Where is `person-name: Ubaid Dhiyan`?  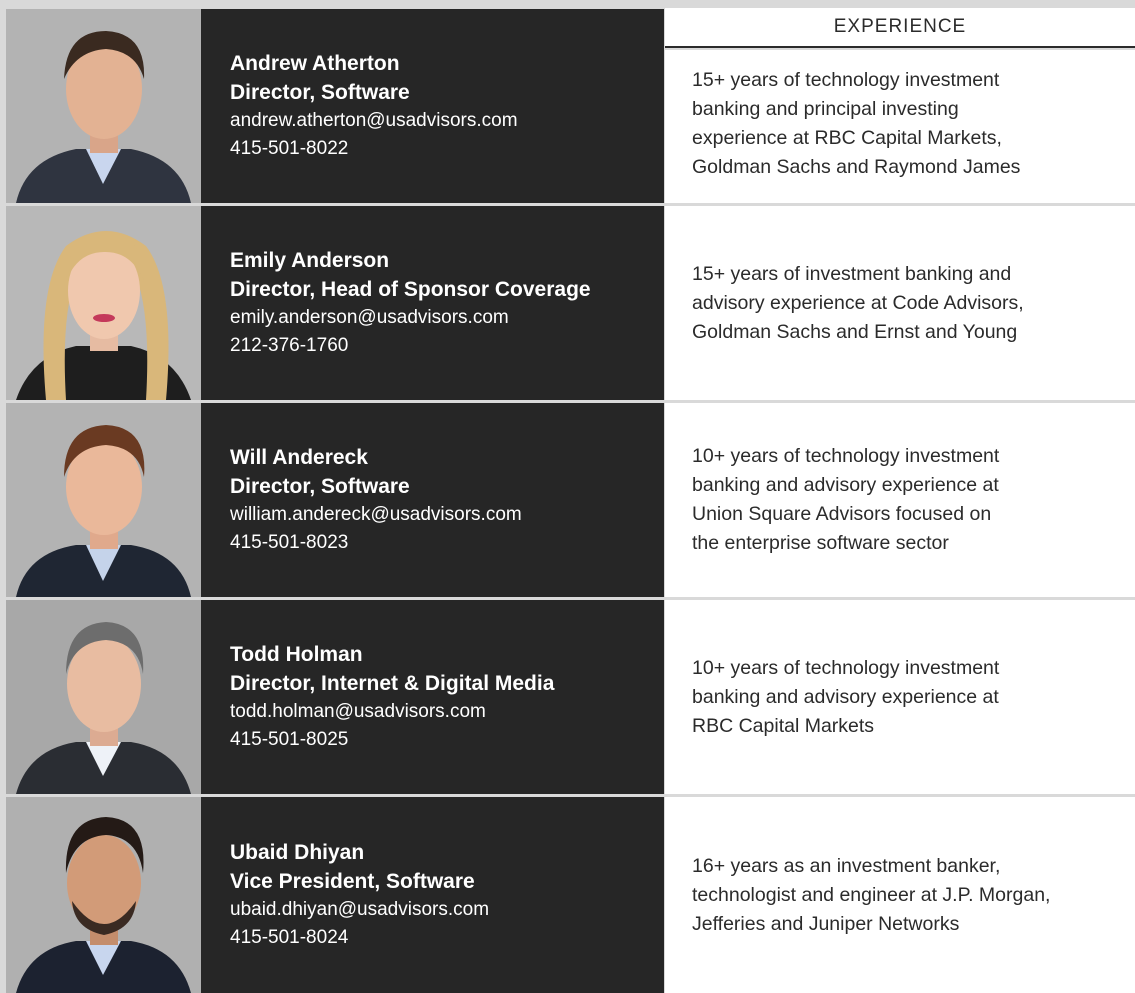 person-name: Ubaid Dhiyan is located at coordinates (297, 852).